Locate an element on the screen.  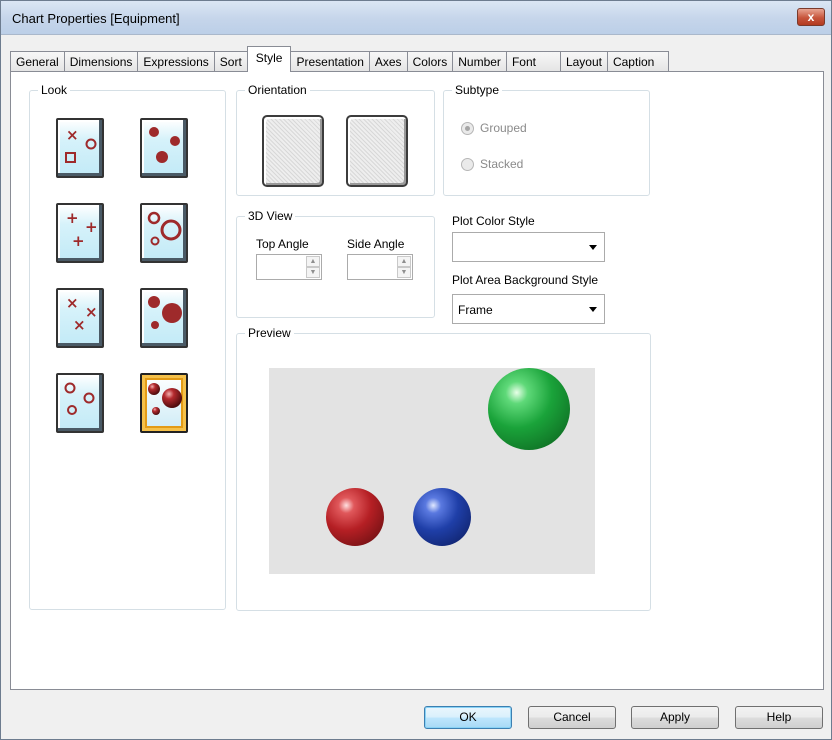
close-button: x is located at coordinates (811, 17).